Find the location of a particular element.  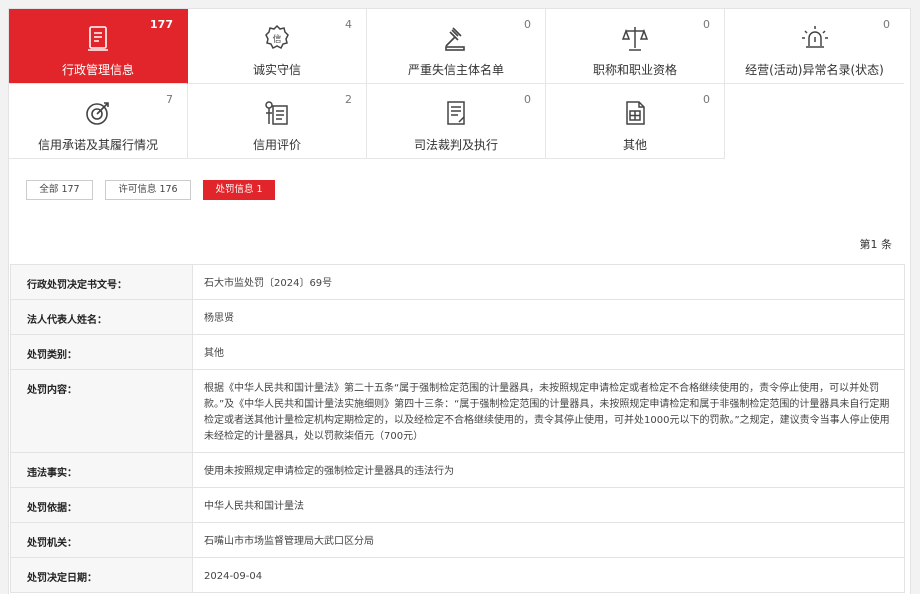

field-label: 处罚机关： is located at coordinates (101, 540).